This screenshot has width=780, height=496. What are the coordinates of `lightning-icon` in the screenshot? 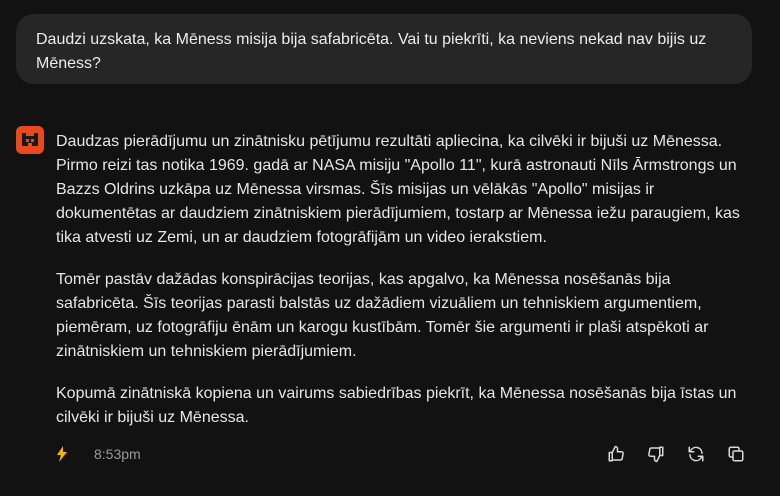 It's located at (62, 454).